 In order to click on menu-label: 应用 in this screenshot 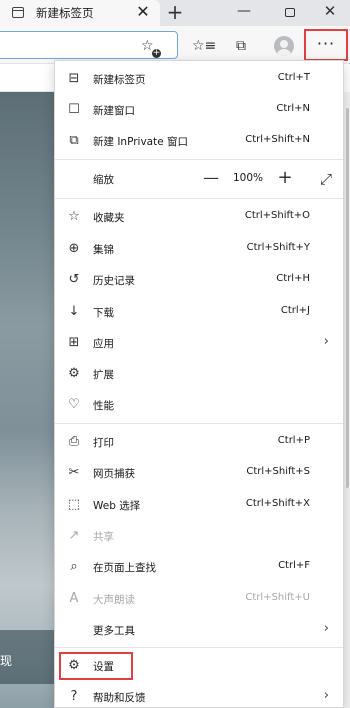, I will do `click(103, 344)`.